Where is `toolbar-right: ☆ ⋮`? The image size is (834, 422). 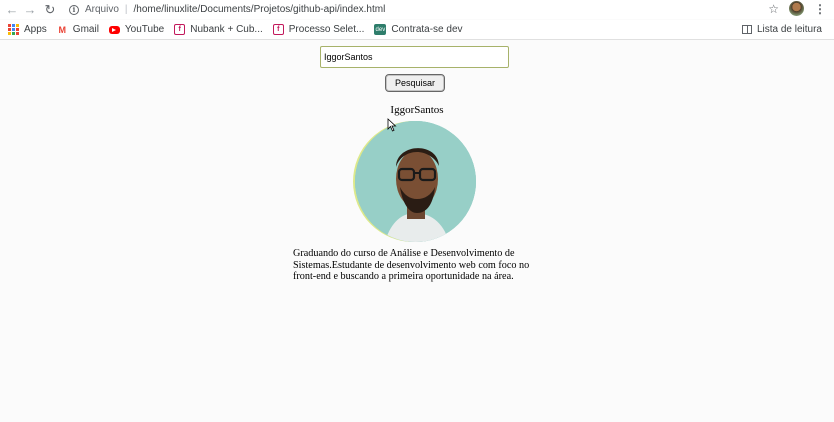
toolbar-right: ☆ ⋮ is located at coordinates (797, 8).